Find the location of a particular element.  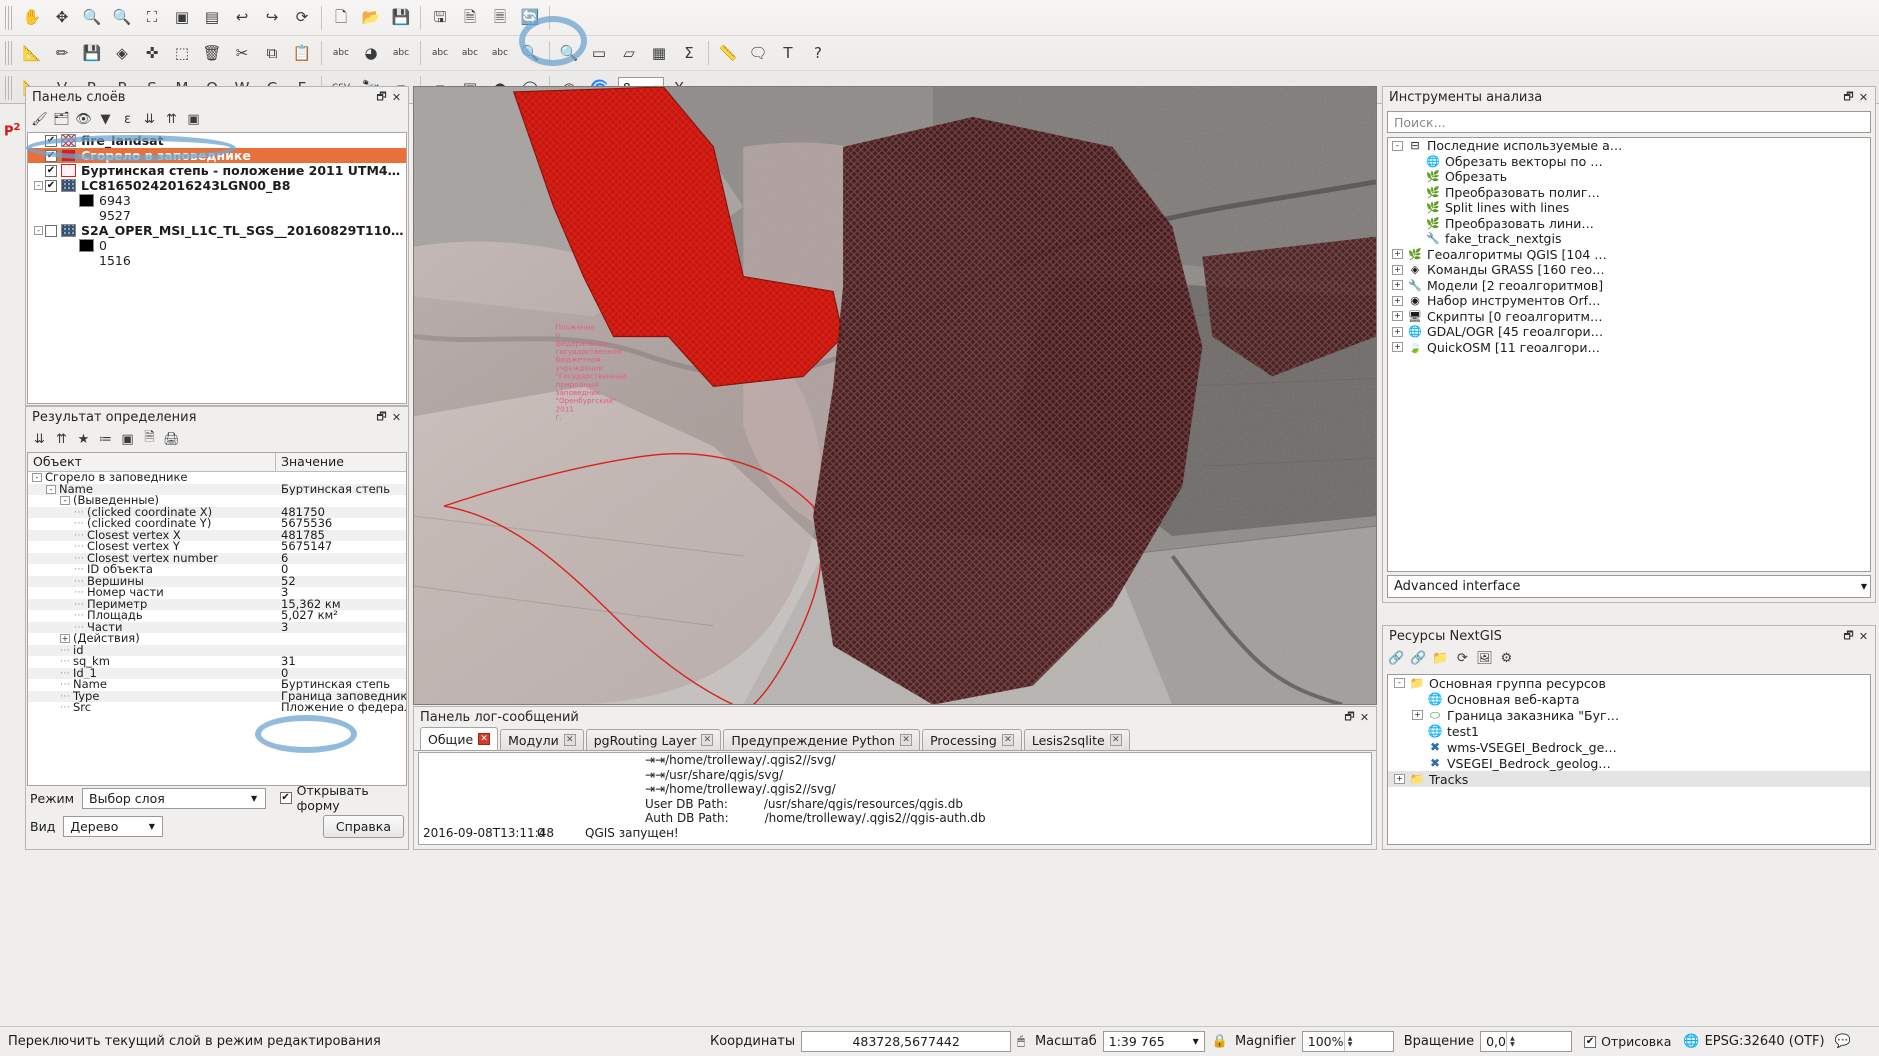

help-icon: ? is located at coordinates (818, 53).